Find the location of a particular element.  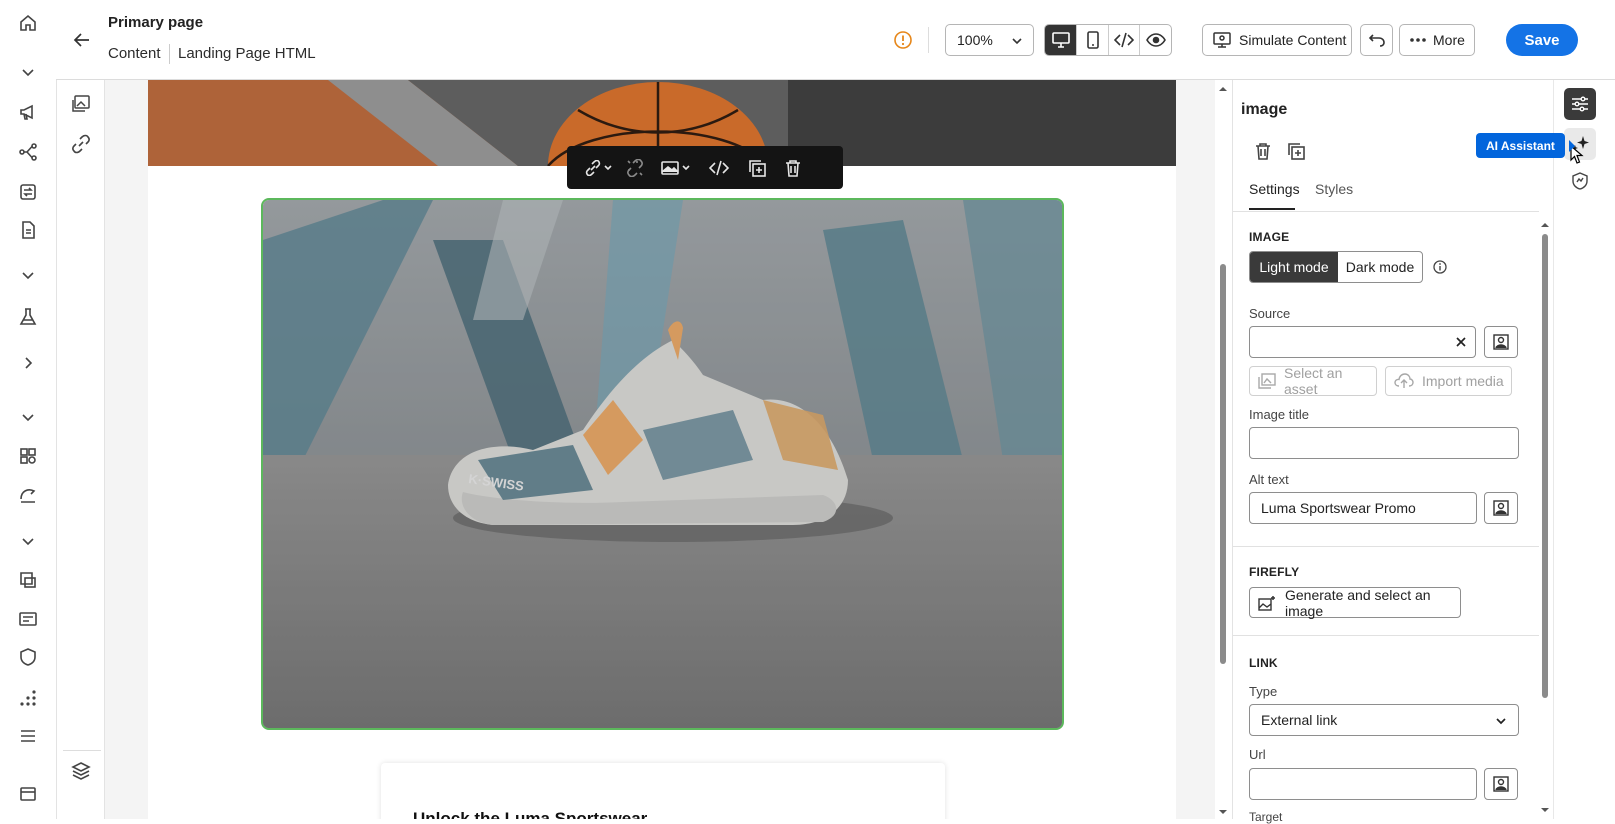

link-type-value: External link is located at coordinates (1299, 720).